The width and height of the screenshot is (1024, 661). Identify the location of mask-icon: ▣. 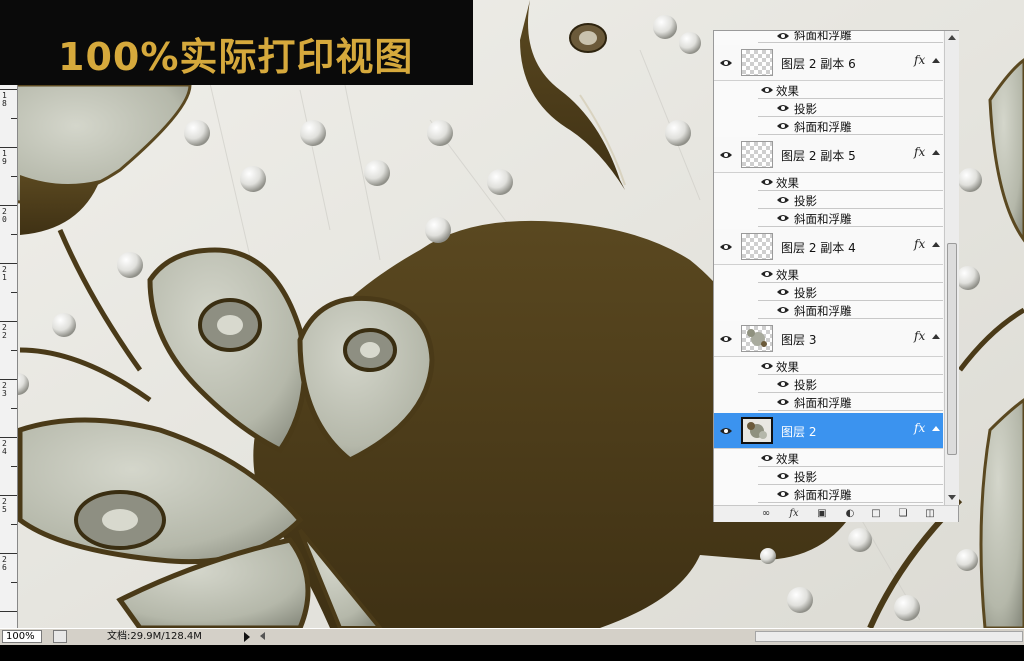
(822, 514).